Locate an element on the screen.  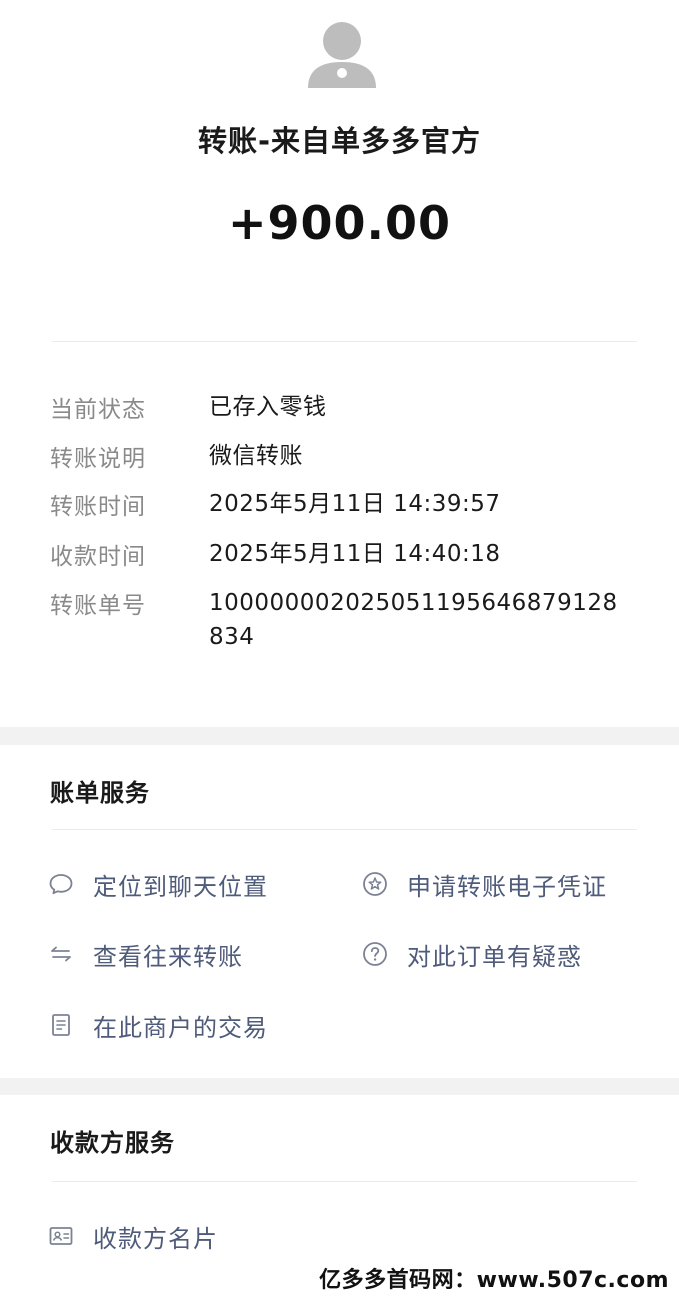
question-icon is located at coordinates (375, 954).